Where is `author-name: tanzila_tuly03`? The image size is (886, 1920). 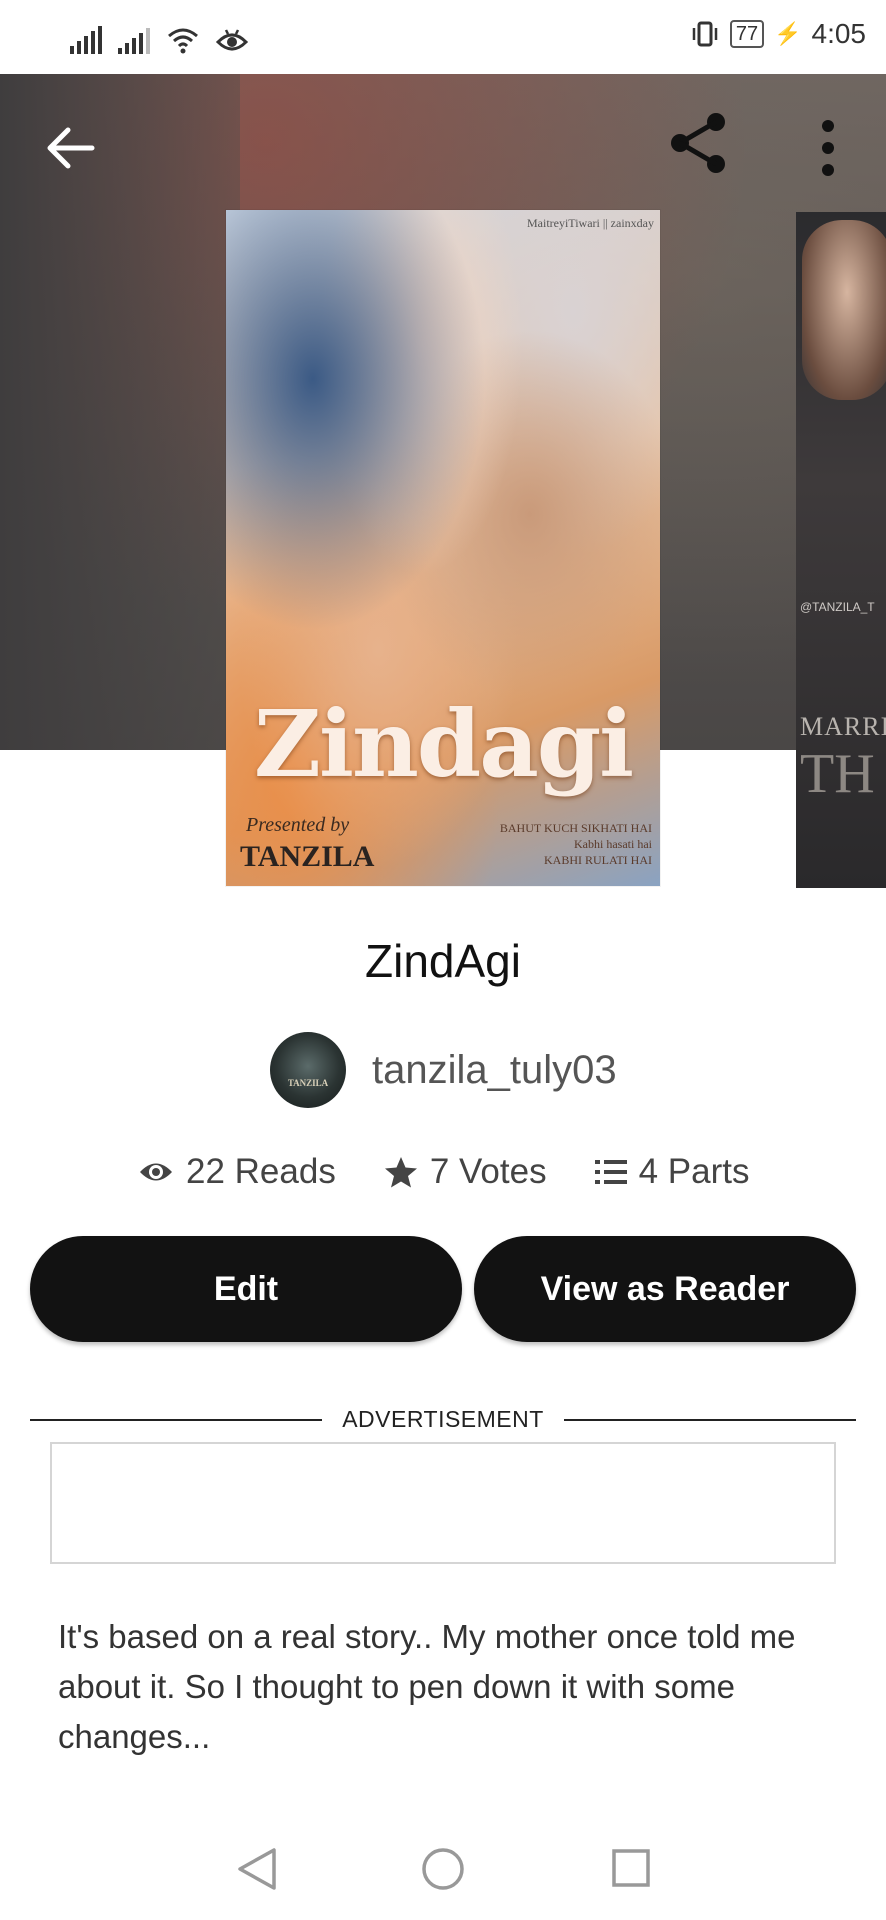 author-name: tanzila_tuly03 is located at coordinates (494, 1070).